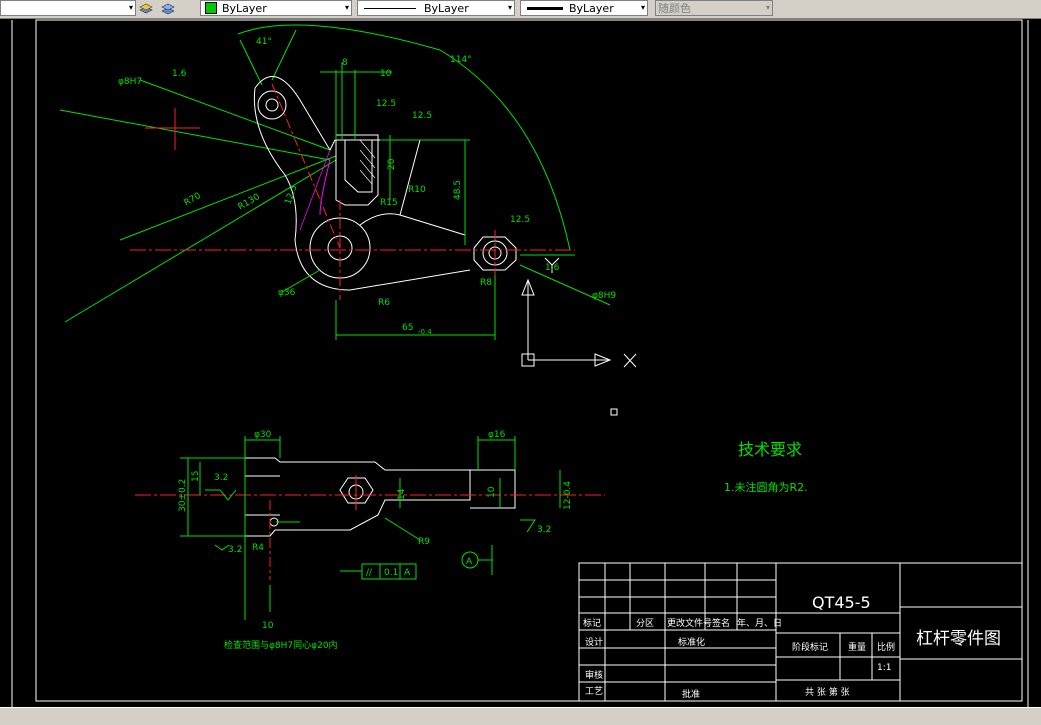  I want to click on row-design: 设计, so click(594, 642).